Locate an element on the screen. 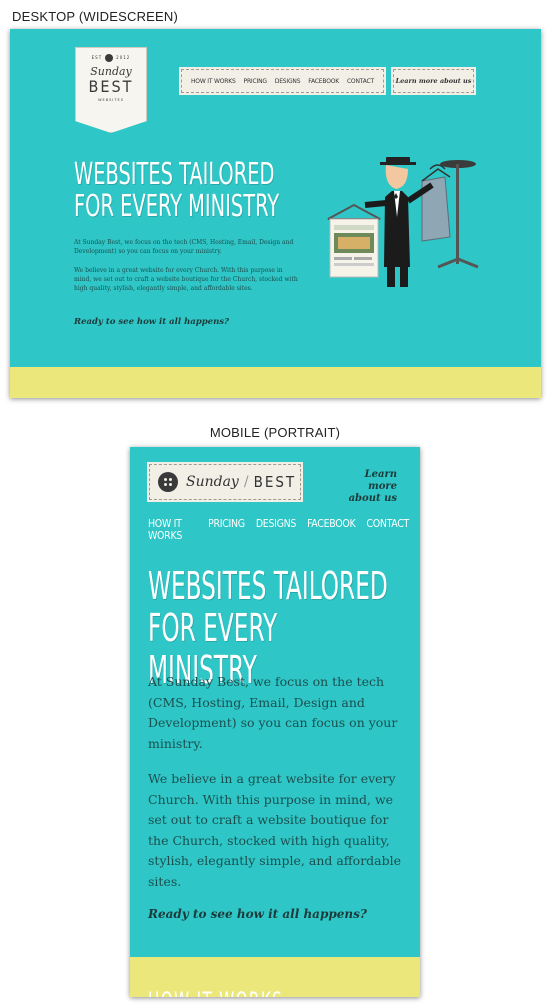 Image resolution: width=550 pixels, height=1007 pixels. nav-pricing: PRICING is located at coordinates (255, 81).